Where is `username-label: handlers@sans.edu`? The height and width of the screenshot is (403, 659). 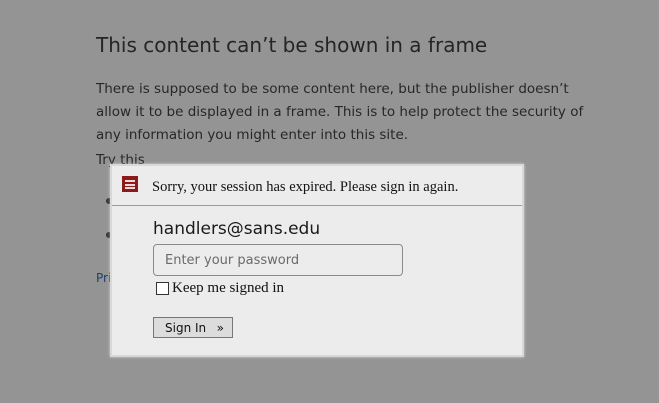
username-label: handlers@sans.edu is located at coordinates (237, 229).